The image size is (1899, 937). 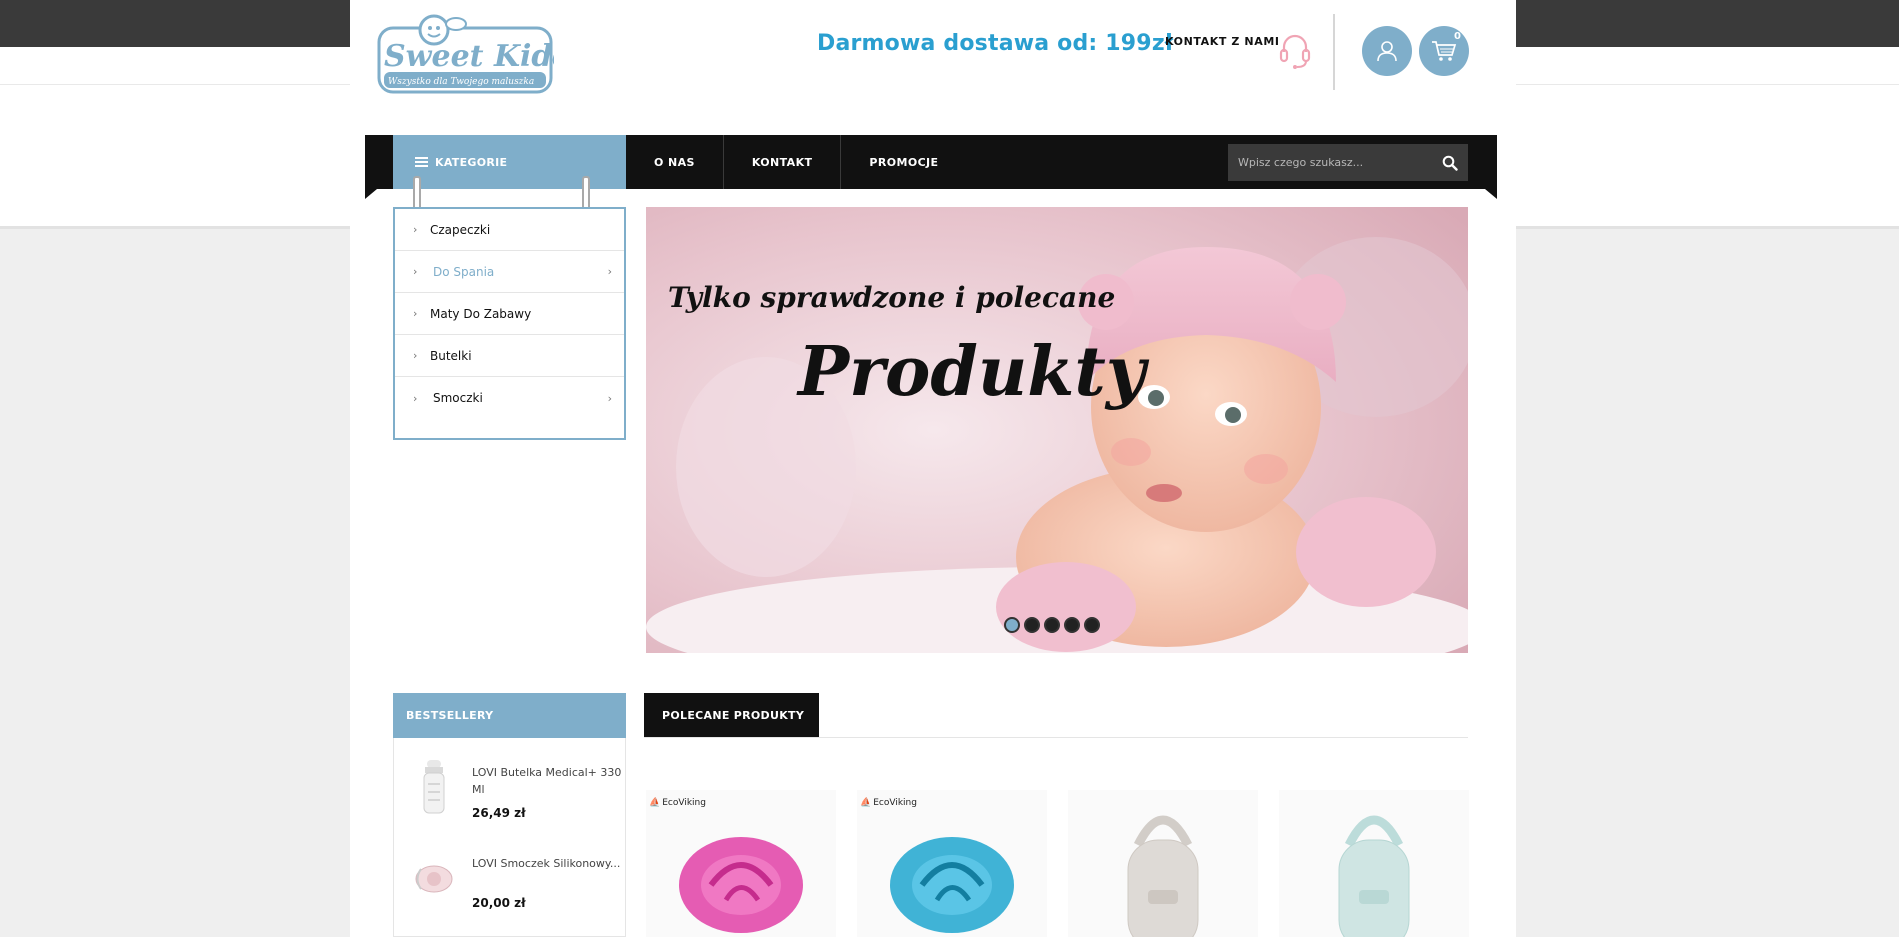 I want to click on slider-dots, so click(x=1052, y=625).